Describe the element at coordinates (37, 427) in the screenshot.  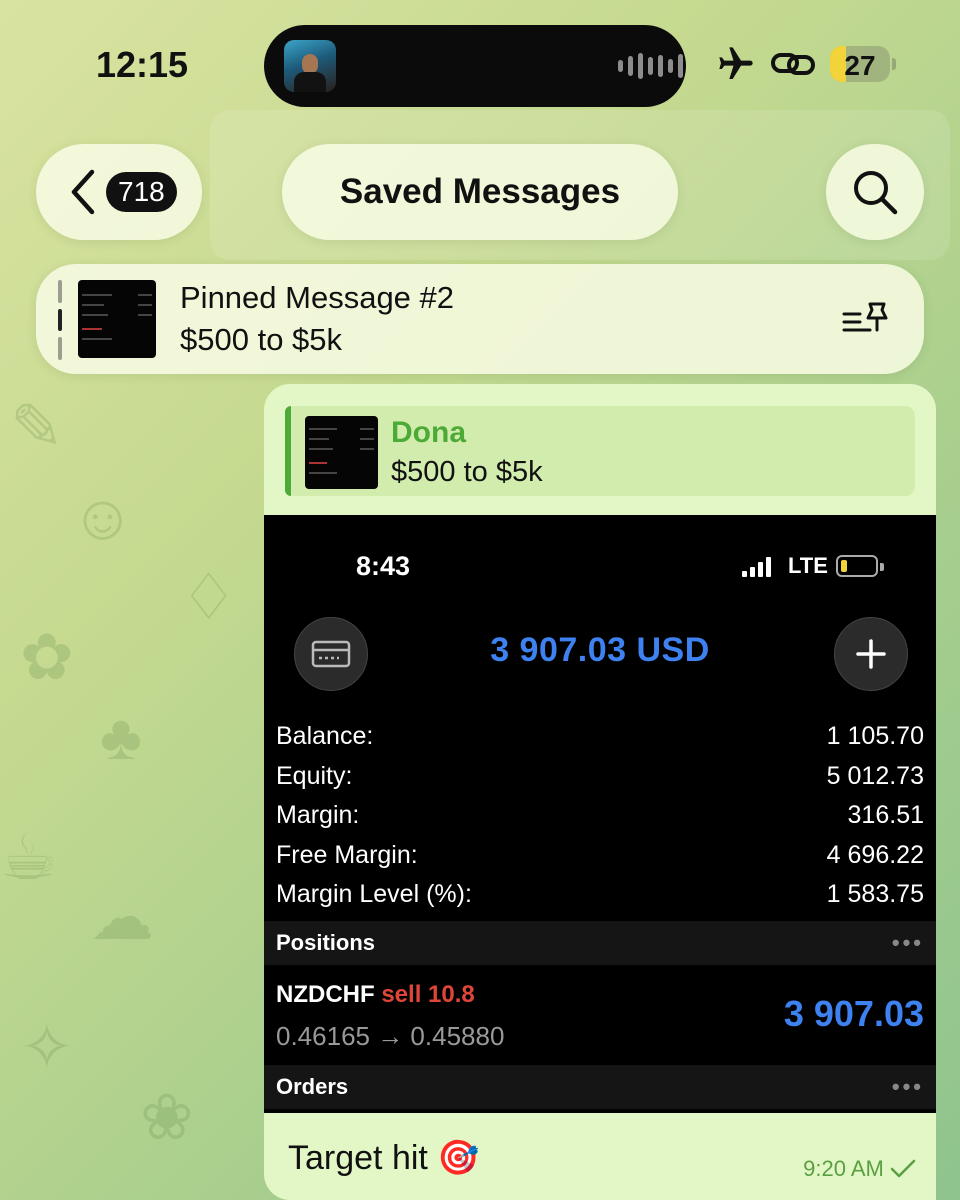
I see `doodle-pattern: ✎` at that location.